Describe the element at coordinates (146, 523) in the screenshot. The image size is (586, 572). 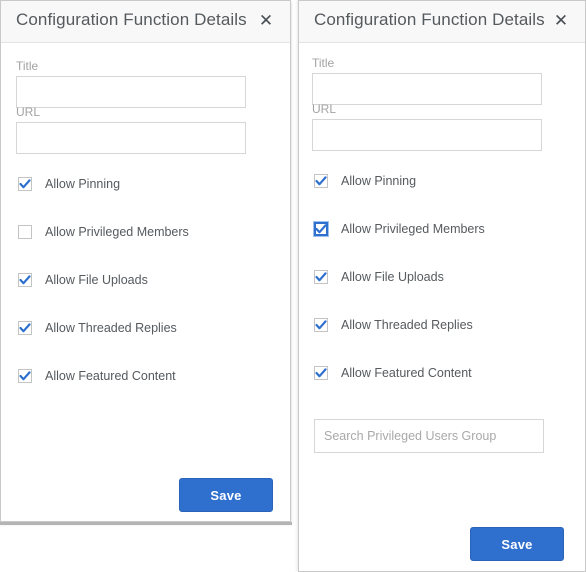
I see `dialog-left-bottom-edge` at that location.